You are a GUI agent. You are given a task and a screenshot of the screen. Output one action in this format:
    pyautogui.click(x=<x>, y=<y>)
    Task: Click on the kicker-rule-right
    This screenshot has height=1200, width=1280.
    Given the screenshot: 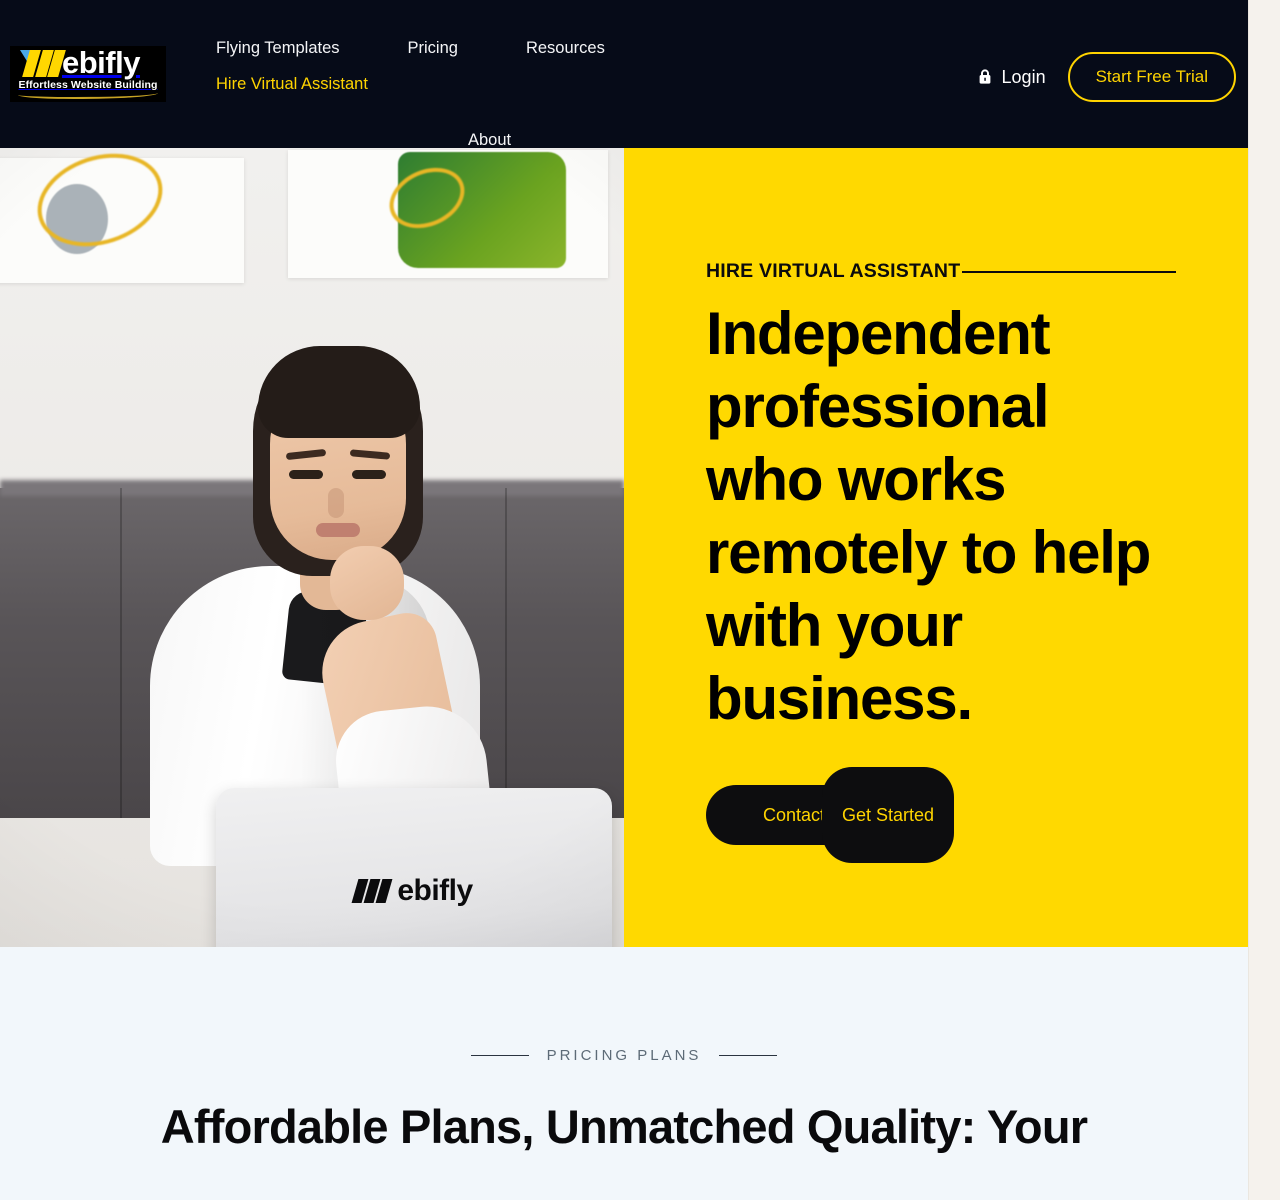 What is the action you would take?
    pyautogui.click(x=748, y=1055)
    